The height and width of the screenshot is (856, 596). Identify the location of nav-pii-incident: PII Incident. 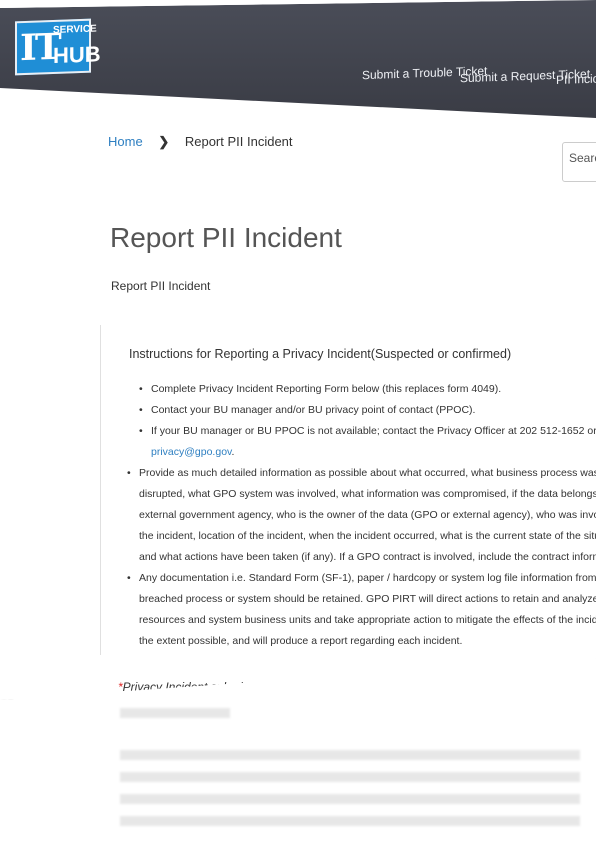
(576, 79).